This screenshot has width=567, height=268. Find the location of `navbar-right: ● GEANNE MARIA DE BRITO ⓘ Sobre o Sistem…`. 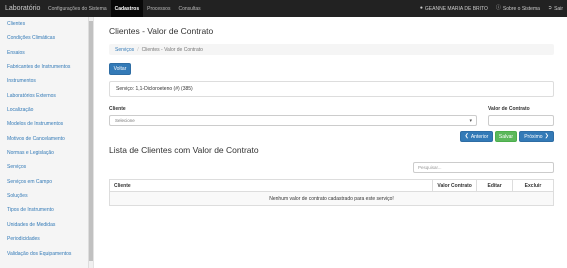

navbar-right: ● GEANNE MARIA DE BRITO ⓘ Sobre o Sistem… is located at coordinates (491, 8).